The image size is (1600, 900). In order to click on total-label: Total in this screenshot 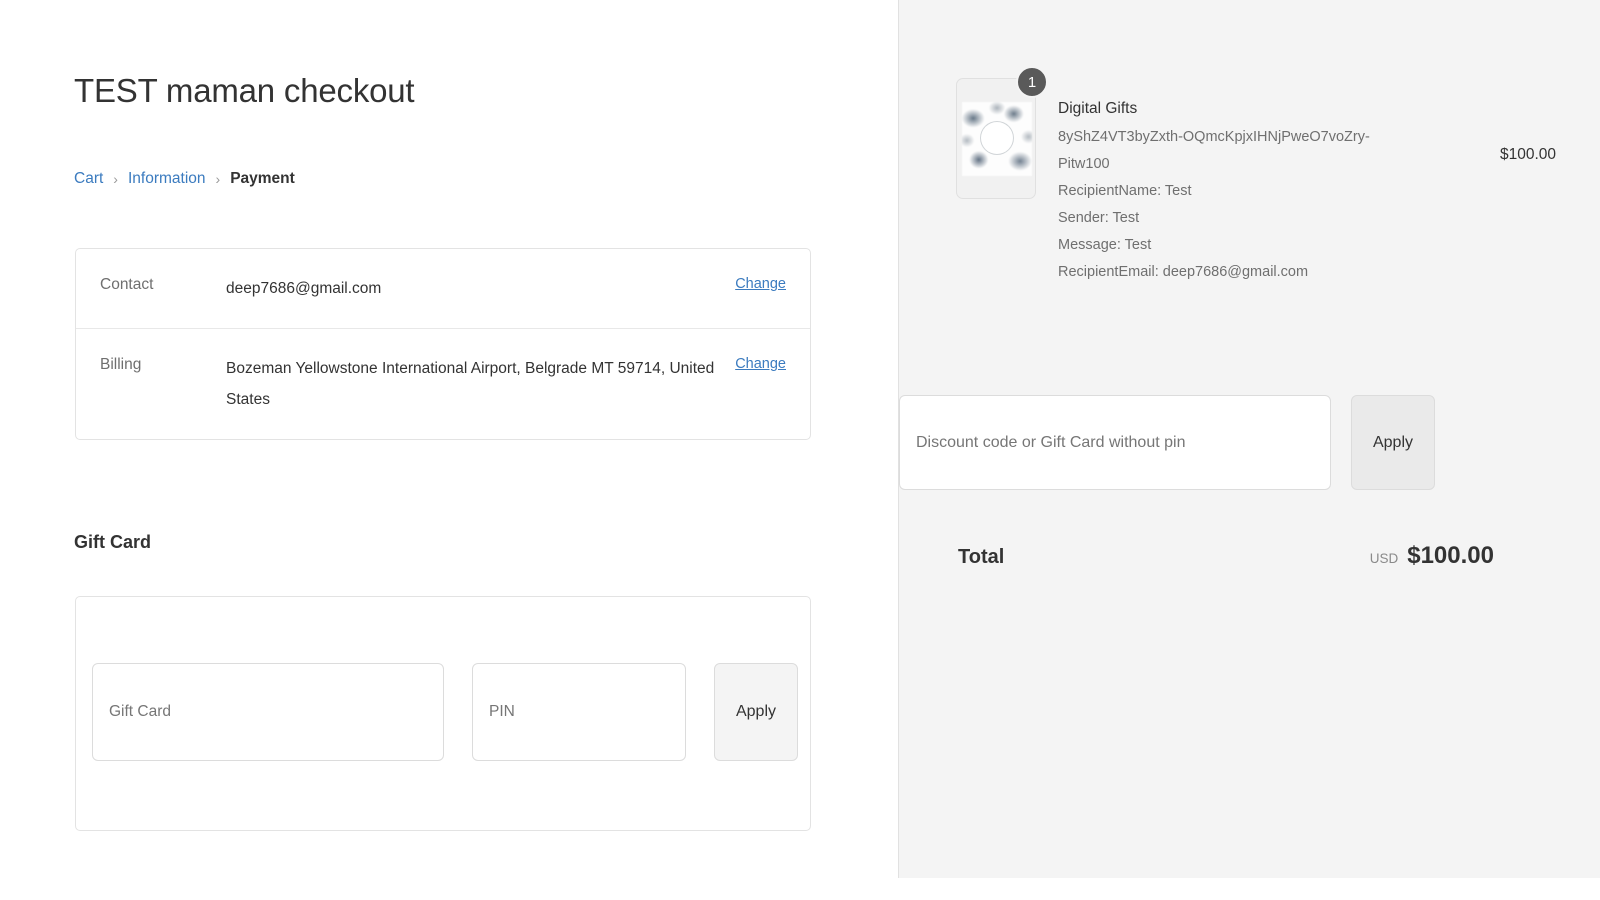, I will do `click(981, 557)`.